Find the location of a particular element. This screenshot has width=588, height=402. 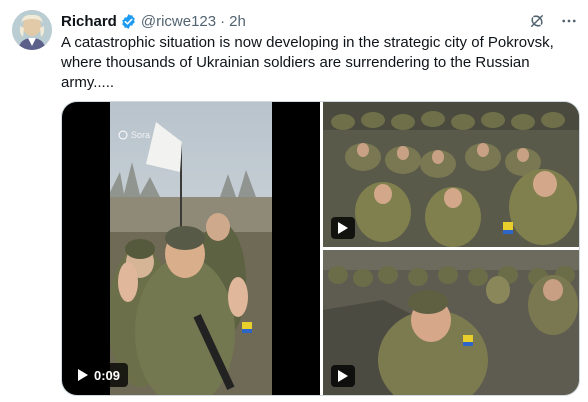

header-actions is located at coordinates (553, 21).